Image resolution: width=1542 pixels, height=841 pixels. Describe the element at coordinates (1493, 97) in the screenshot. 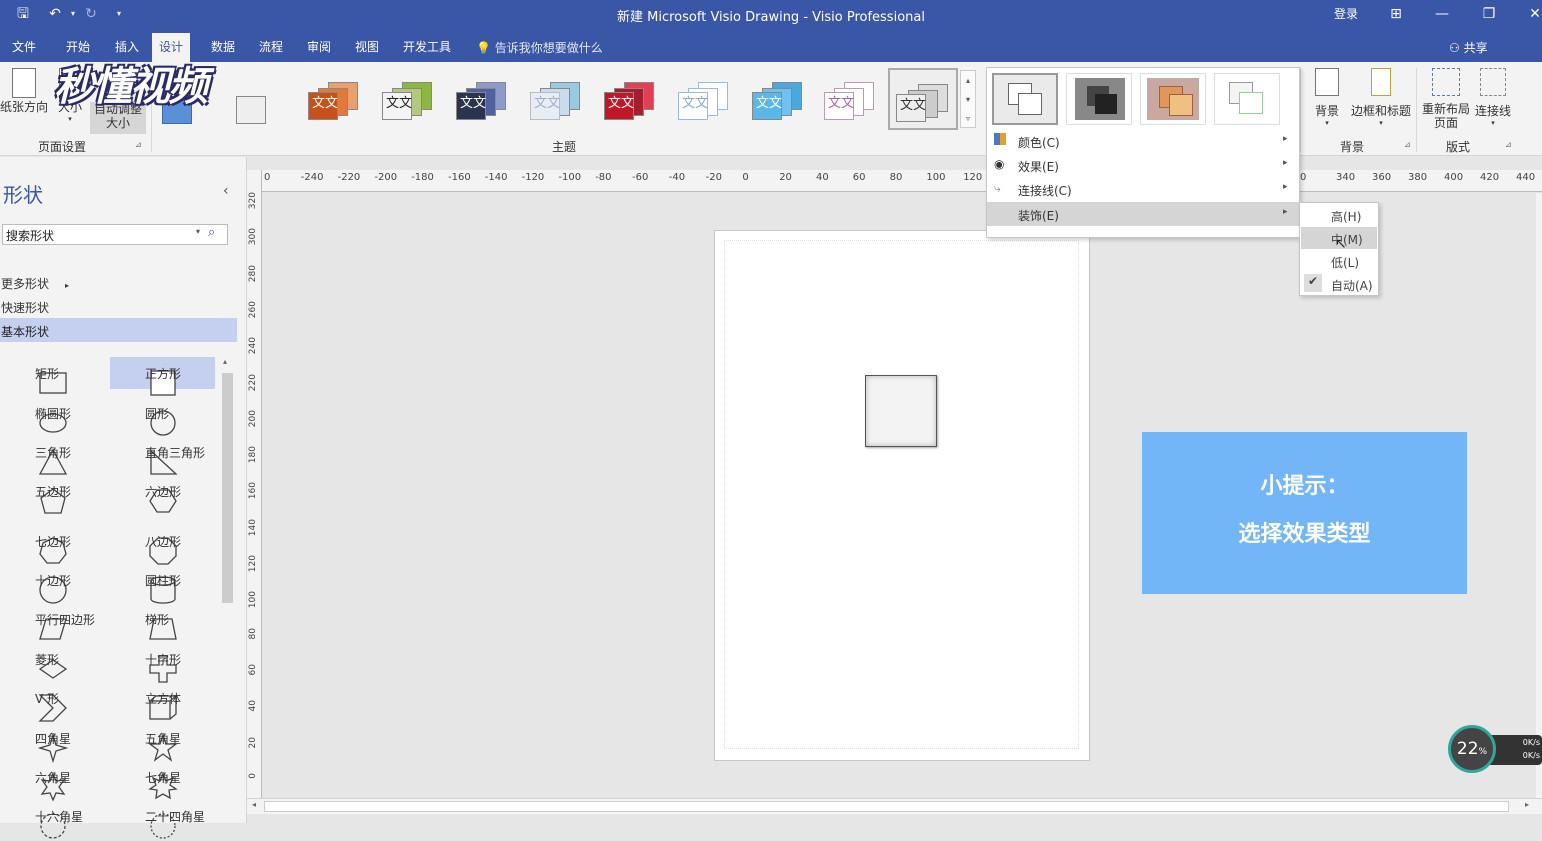

I see `connector-button: 连接线 ▾` at that location.